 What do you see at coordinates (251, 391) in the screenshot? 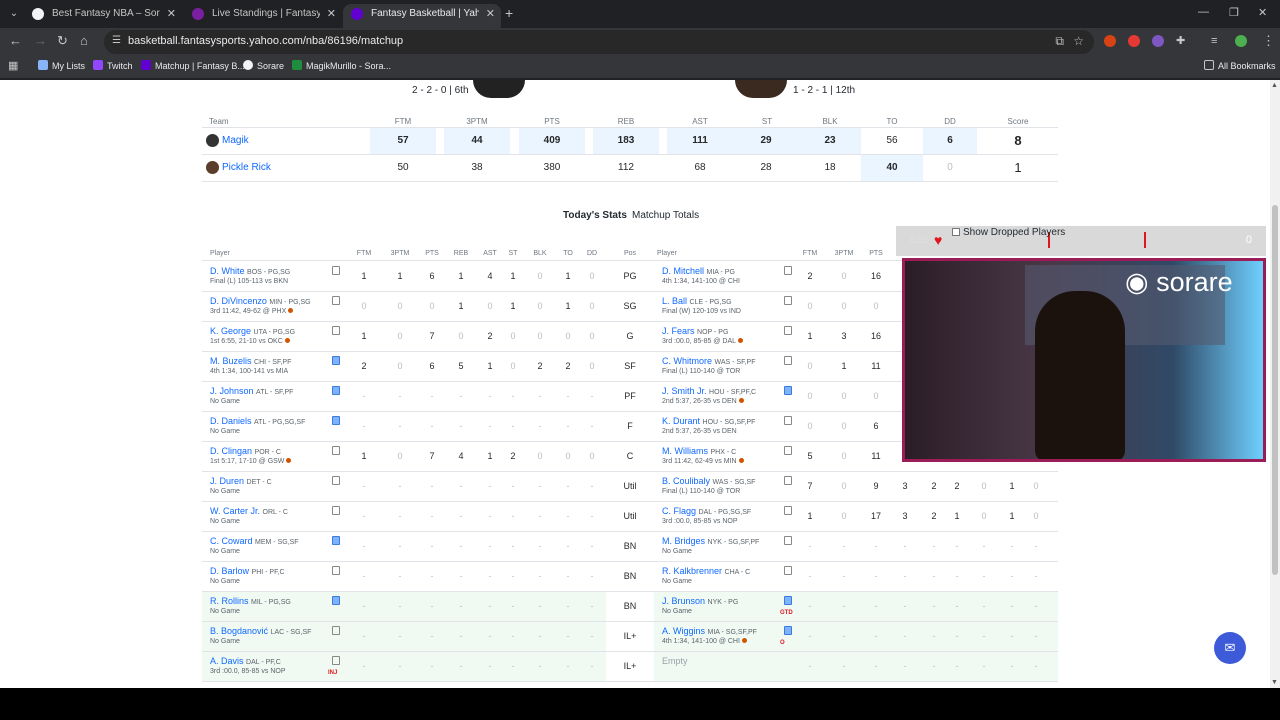
I see `player-name-link: J. Johnson ATL - SF,PF` at bounding box center [251, 391].